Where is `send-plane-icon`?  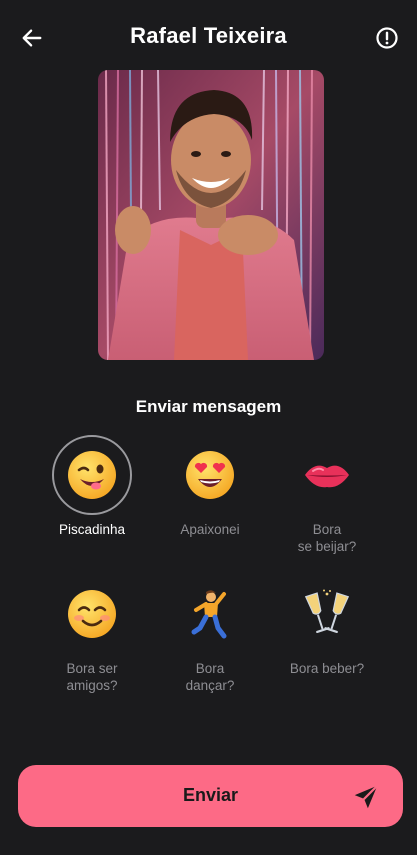 send-plane-icon is located at coordinates (366, 796).